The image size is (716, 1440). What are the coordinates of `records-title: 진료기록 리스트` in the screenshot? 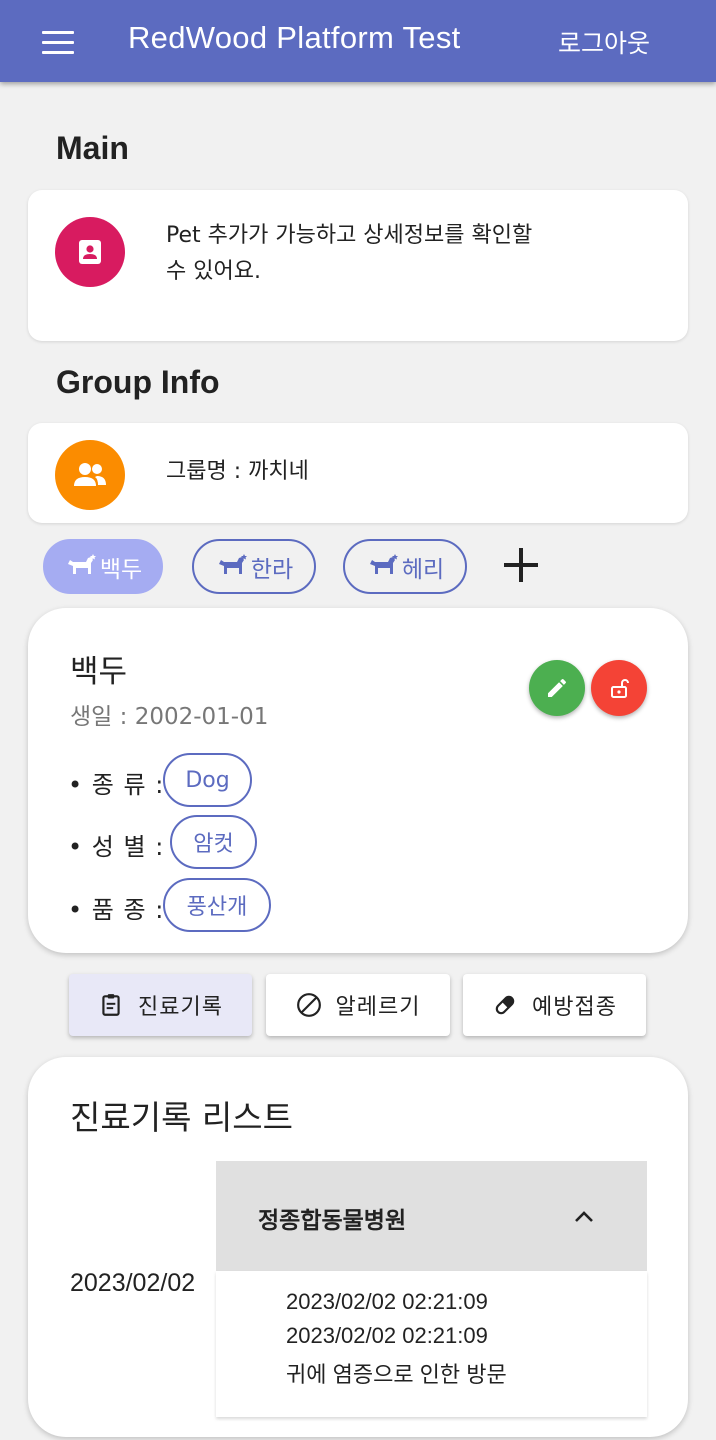 It's located at (182, 1117).